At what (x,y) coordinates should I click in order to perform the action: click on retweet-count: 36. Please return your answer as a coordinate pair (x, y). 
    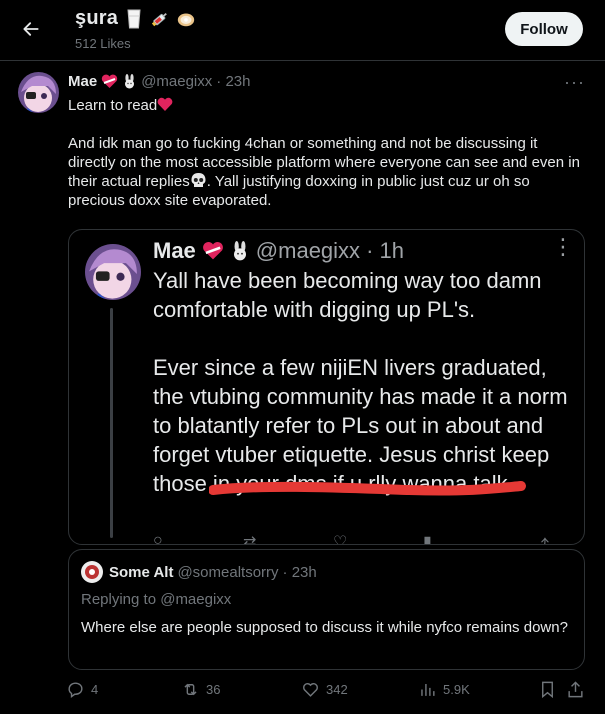
    Looking at the image, I should click on (213, 689).